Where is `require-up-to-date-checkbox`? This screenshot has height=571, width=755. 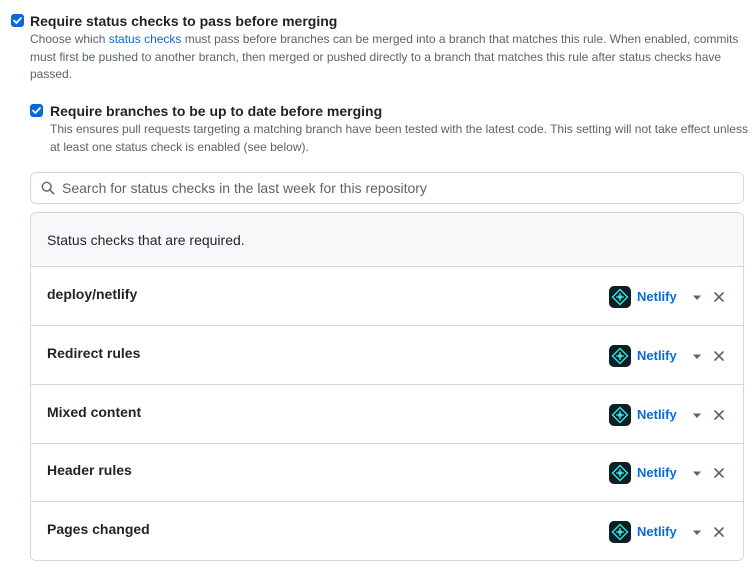
require-up-to-date-checkbox is located at coordinates (36, 110).